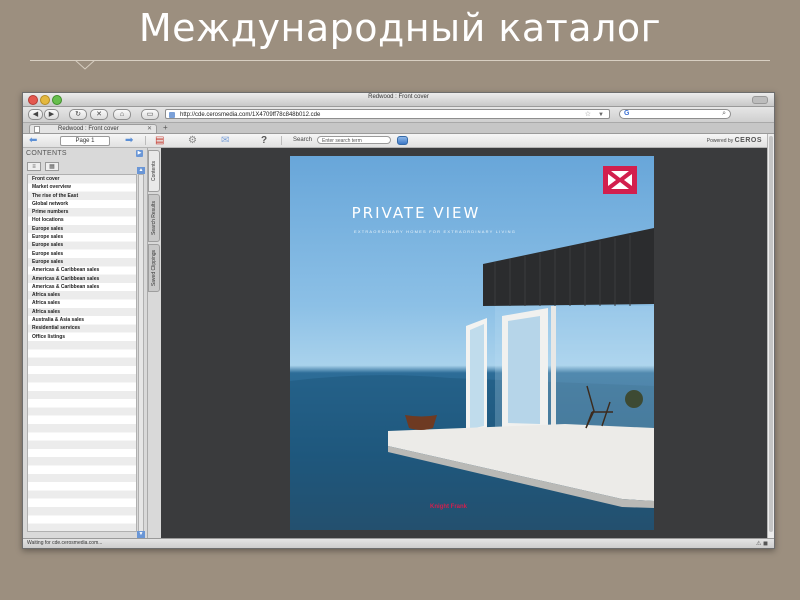 The image size is (800, 600). I want to click on email-icon: ✉, so click(225, 140).